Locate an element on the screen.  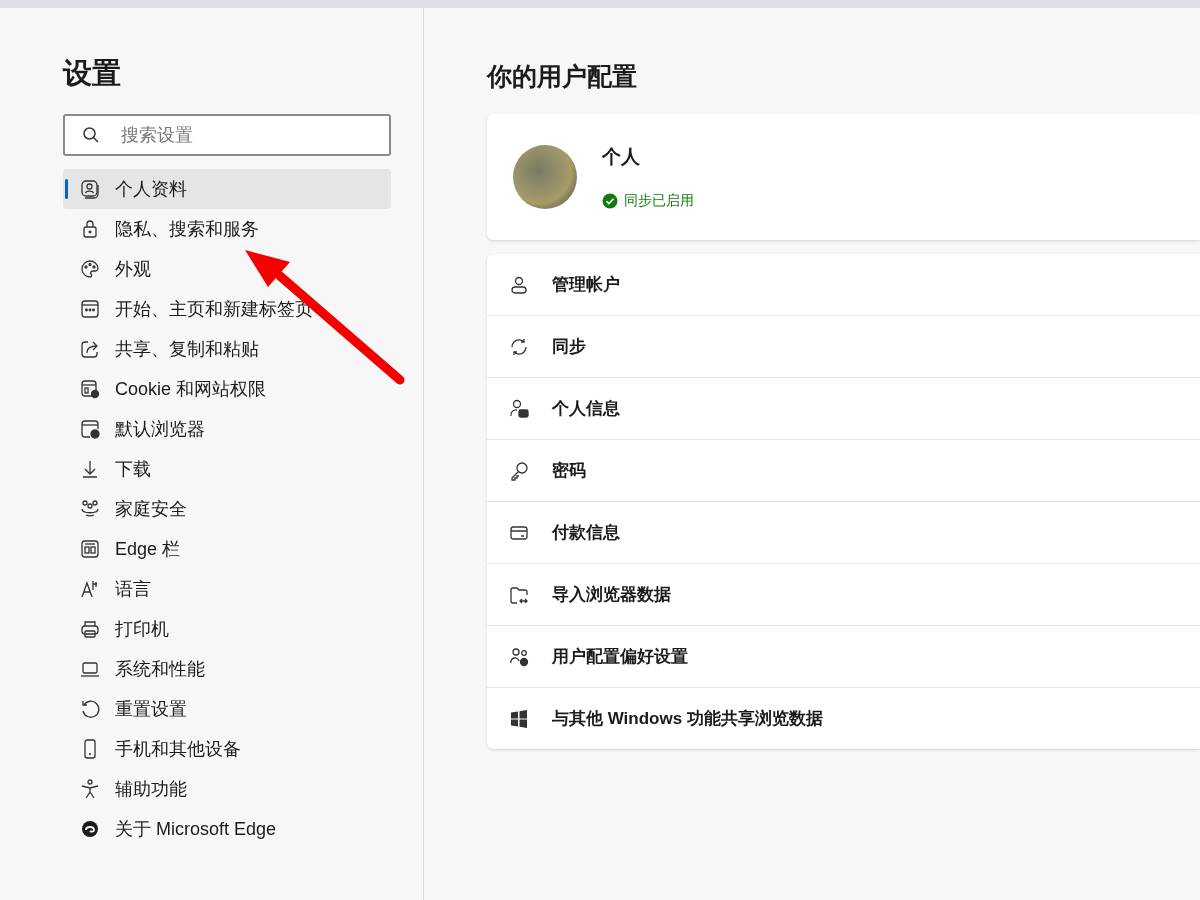
nav-item: 共享、复制和粘贴 is located at coordinates (227, 349).